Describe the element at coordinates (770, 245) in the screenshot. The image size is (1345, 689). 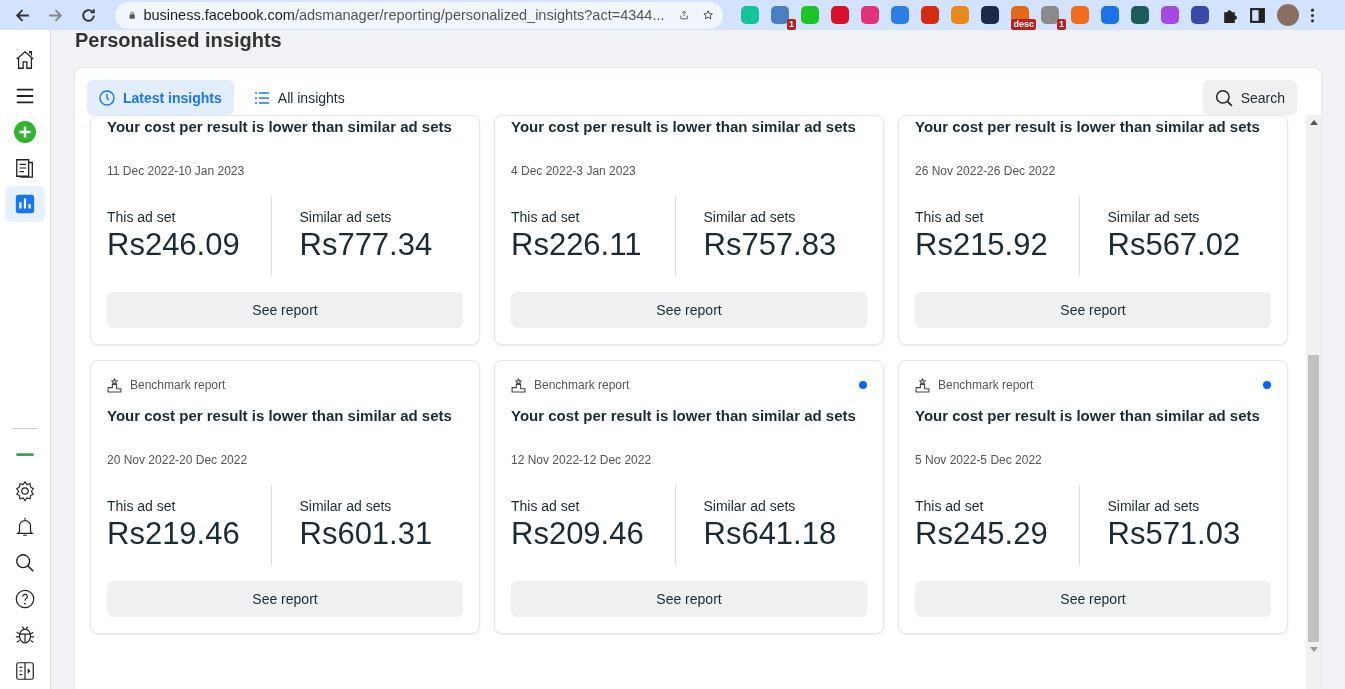
I see `metric-value: Rs757.83` at that location.